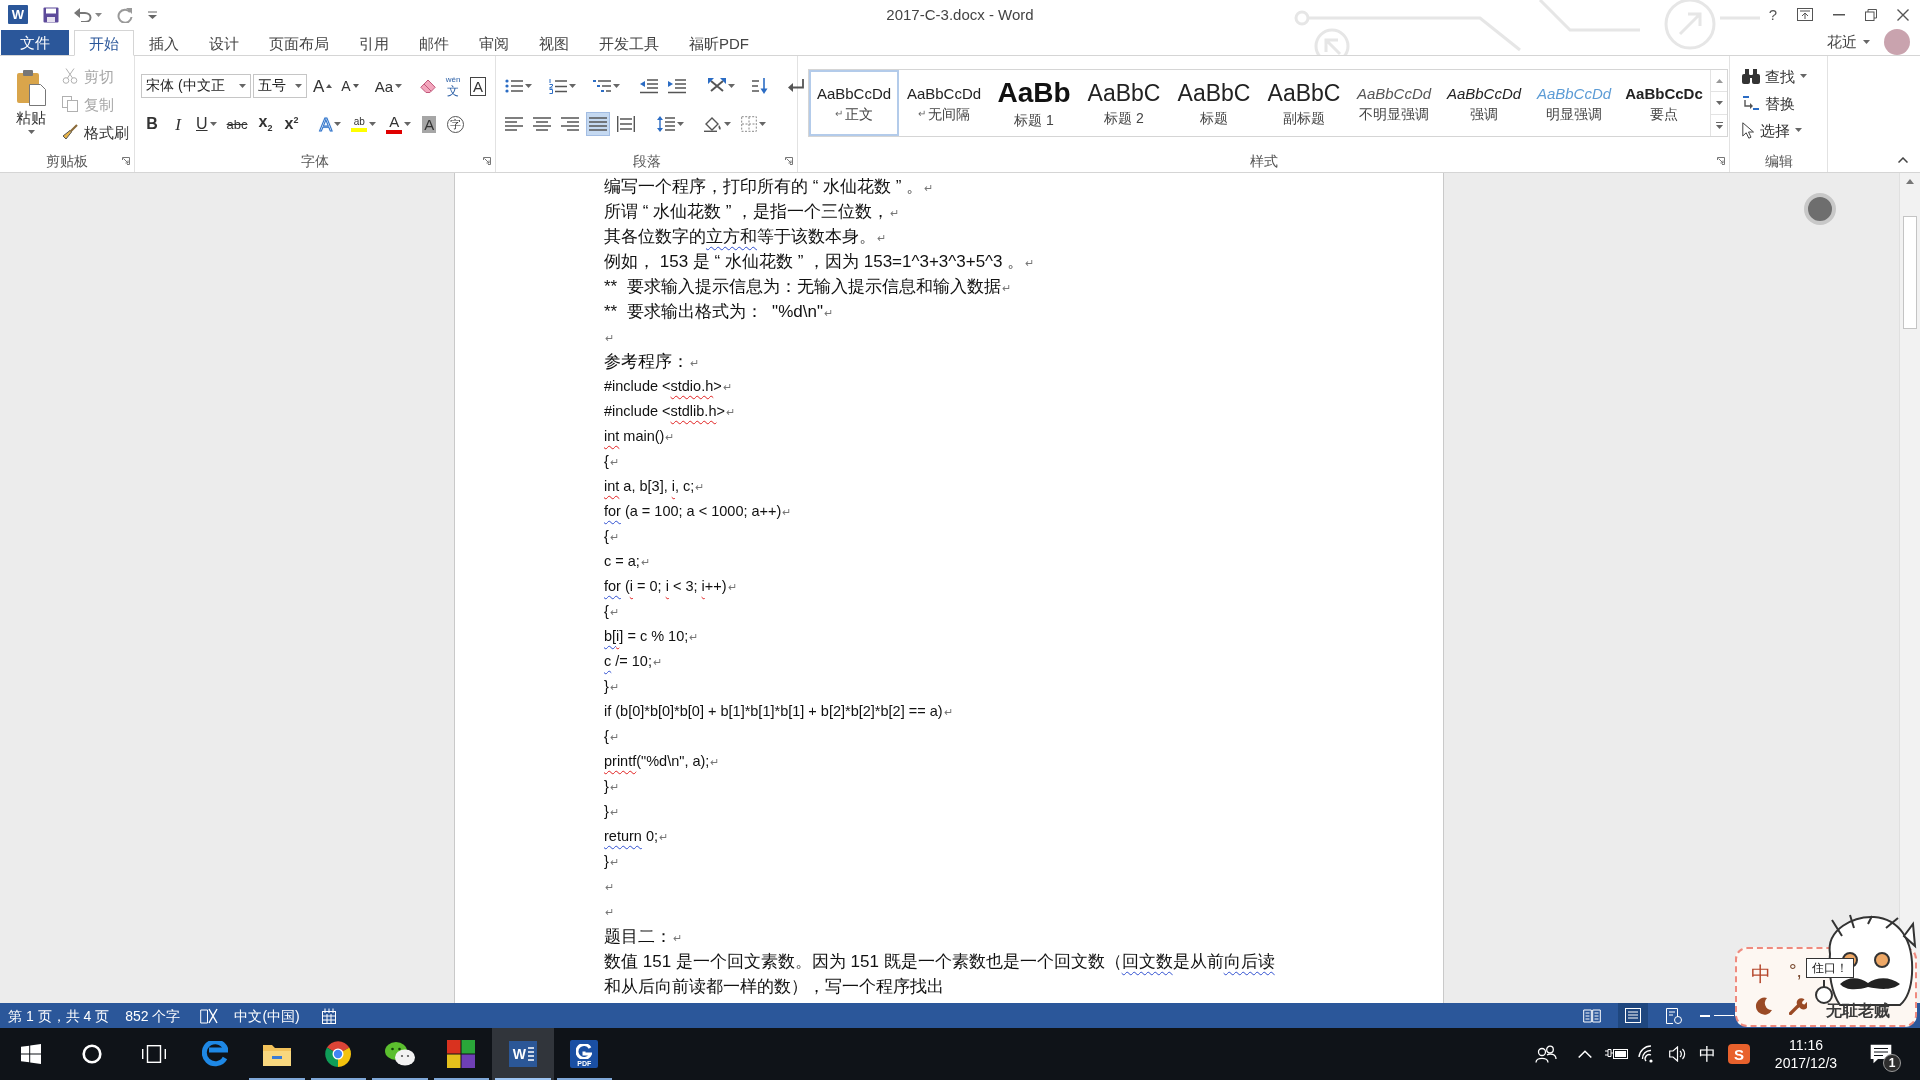 This screenshot has height=1080, width=1920. What do you see at coordinates (1263, 161) in the screenshot?
I see `group-label: 样式` at bounding box center [1263, 161].